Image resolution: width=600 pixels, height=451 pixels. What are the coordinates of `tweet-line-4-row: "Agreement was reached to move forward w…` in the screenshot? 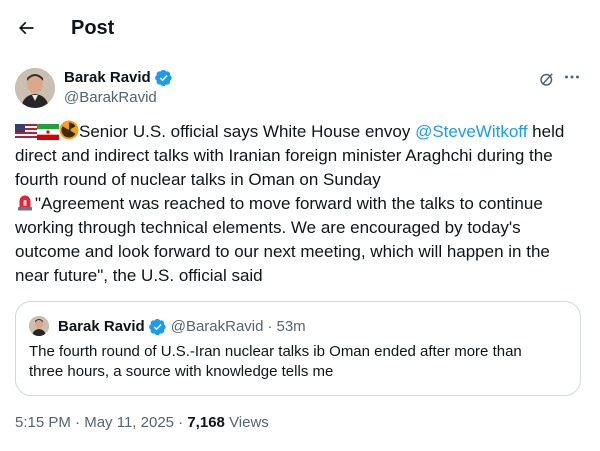 It's located at (301, 204).